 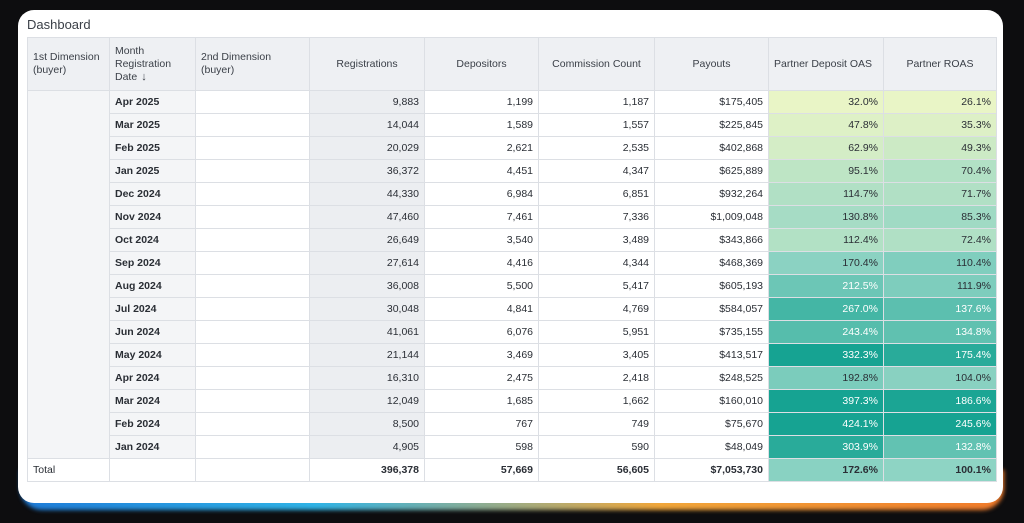 What do you see at coordinates (152, 148) in the screenshot?
I see `month-cell: Feb 2025` at bounding box center [152, 148].